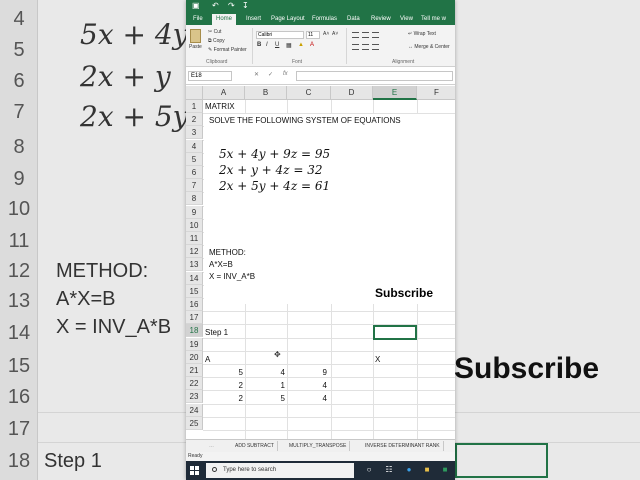  I want to click on align-center-icon, so click(365, 47).